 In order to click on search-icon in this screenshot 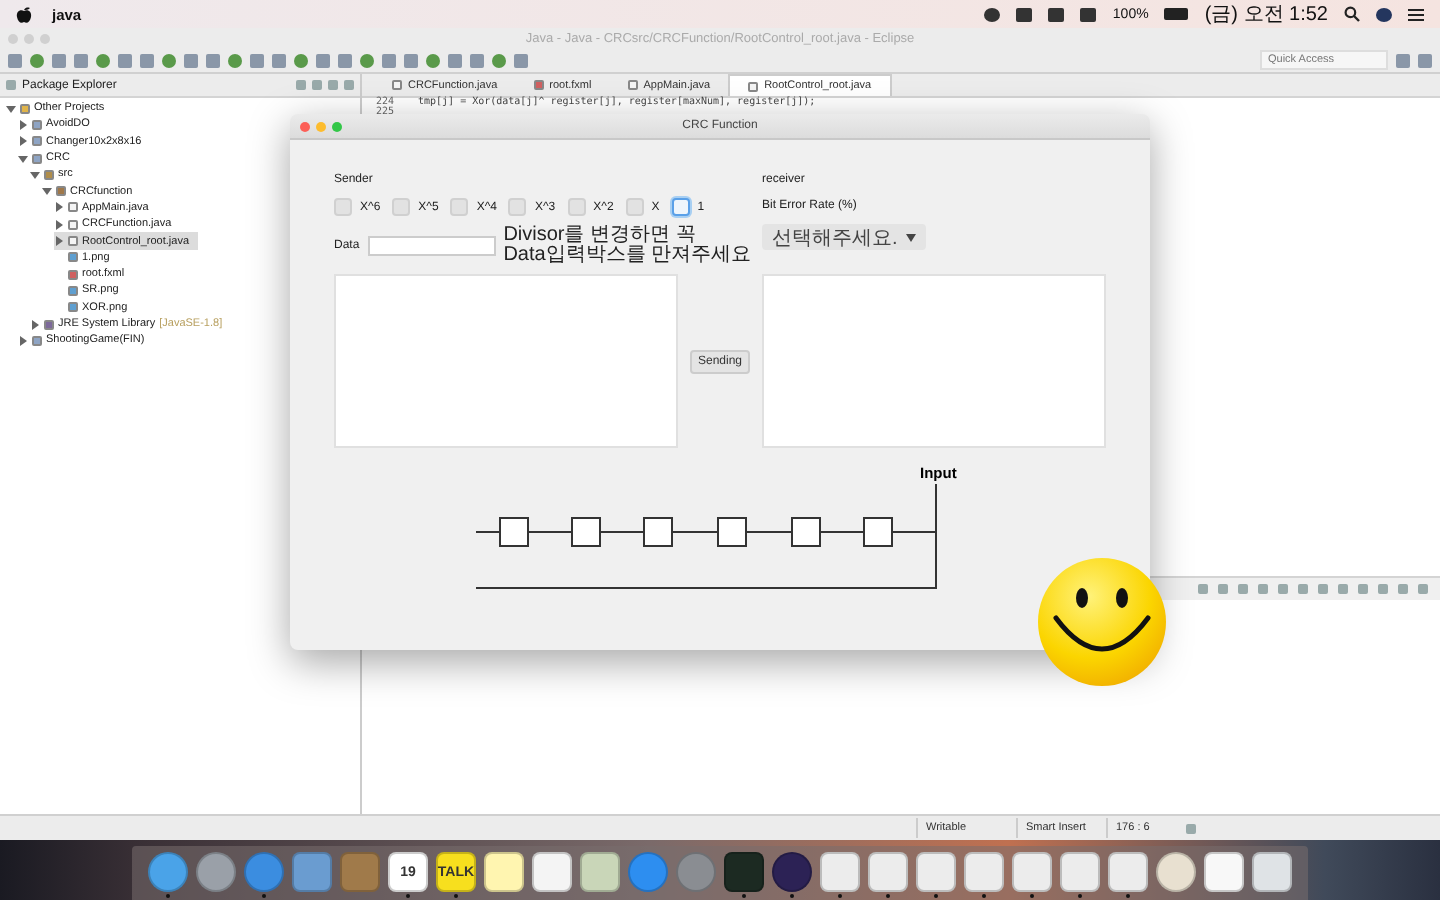, I will do `click(1352, 14)`.